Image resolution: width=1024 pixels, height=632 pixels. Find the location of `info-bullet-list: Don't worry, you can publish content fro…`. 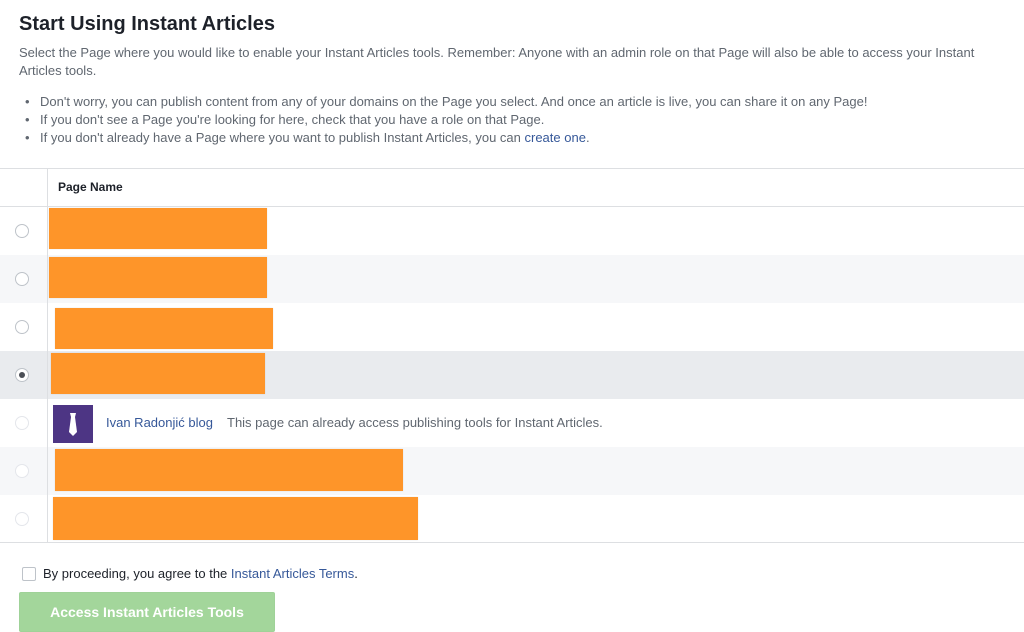

info-bullet-list: Don't worry, you can publish content fro… is located at coordinates (445, 120).